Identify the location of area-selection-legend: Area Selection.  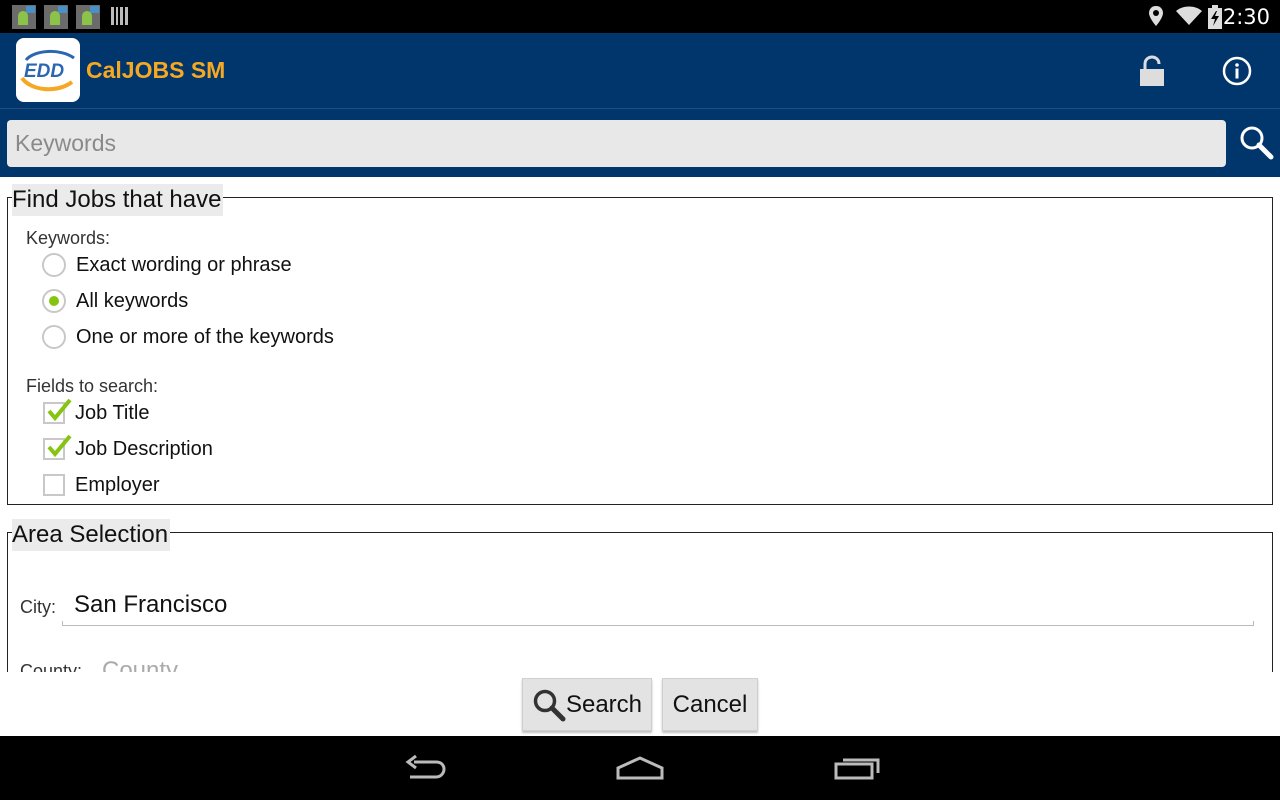
(91, 535).